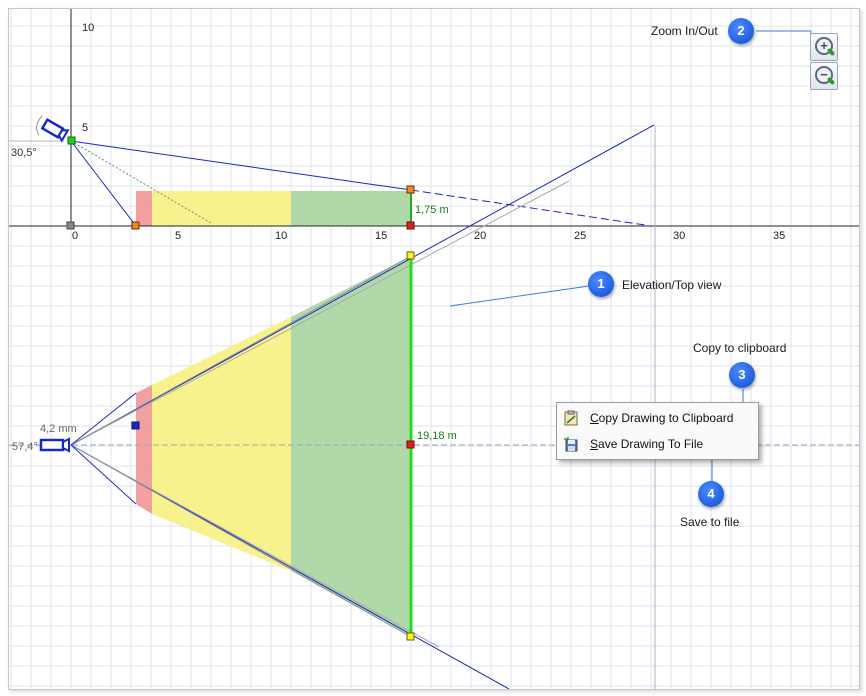  Describe the element at coordinates (410, 444) in the screenshot. I see `field-center-marker` at that location.